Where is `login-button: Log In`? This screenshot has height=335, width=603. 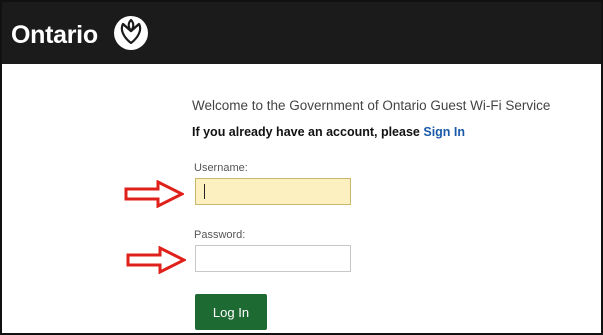
login-button: Log In is located at coordinates (231, 312).